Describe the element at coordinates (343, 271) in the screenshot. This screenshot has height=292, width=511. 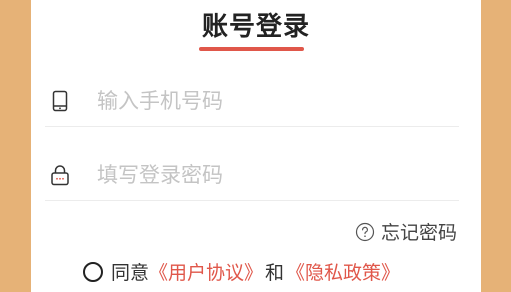
I see `privacy-policy-link: 《隐私政策》` at that location.